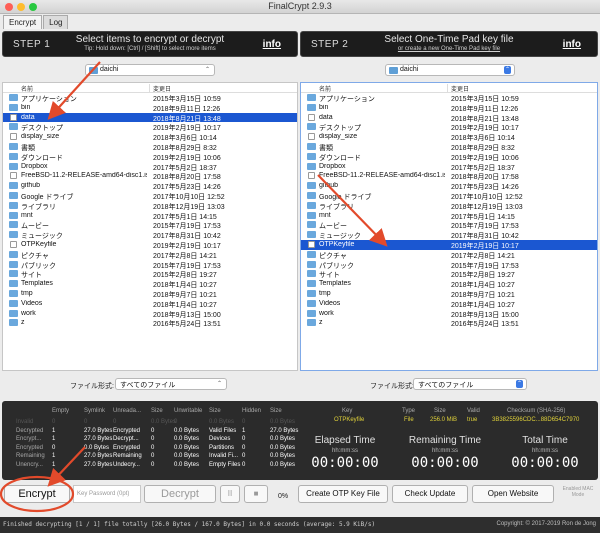 The width and height of the screenshot is (600, 533). What do you see at coordinates (95, 411) in the screenshot?
I see `stats-column-header: Symlink` at bounding box center [95, 411].